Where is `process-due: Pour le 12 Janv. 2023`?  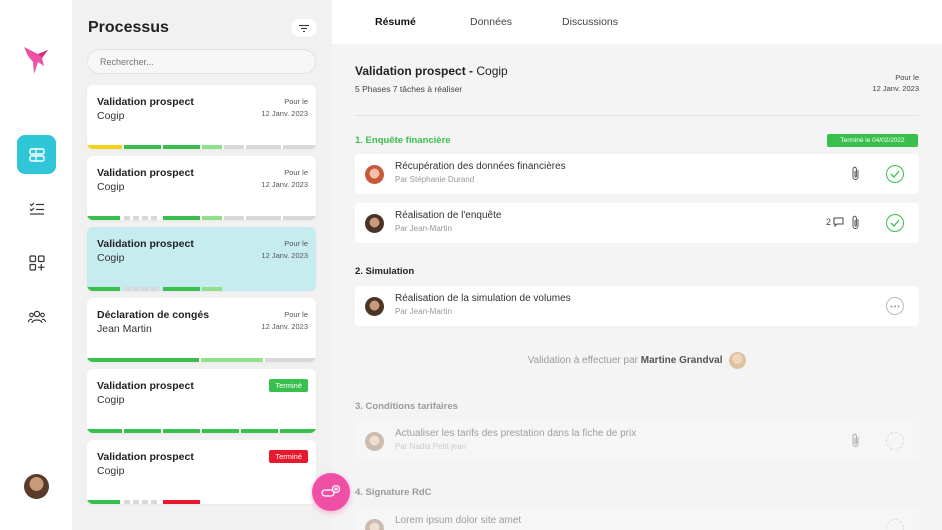 process-due: Pour le 12 Janv. 2023 is located at coordinates (895, 83).